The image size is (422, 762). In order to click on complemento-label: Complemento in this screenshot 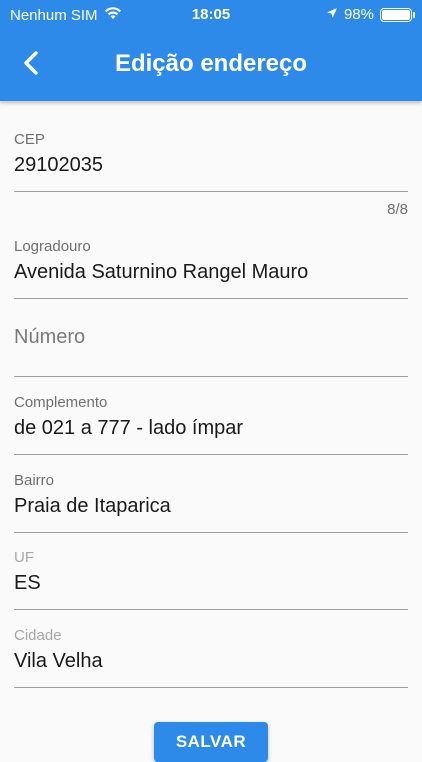, I will do `click(61, 402)`.